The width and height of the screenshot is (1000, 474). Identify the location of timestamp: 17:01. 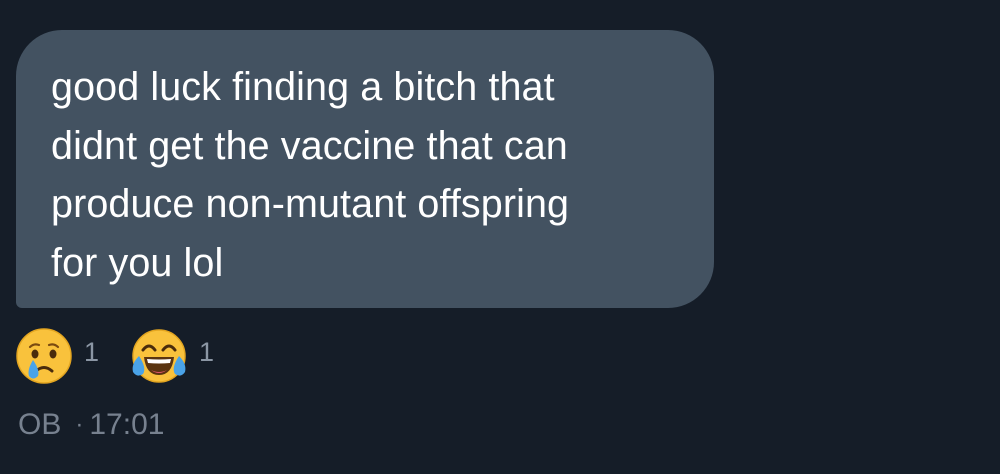
(127, 424).